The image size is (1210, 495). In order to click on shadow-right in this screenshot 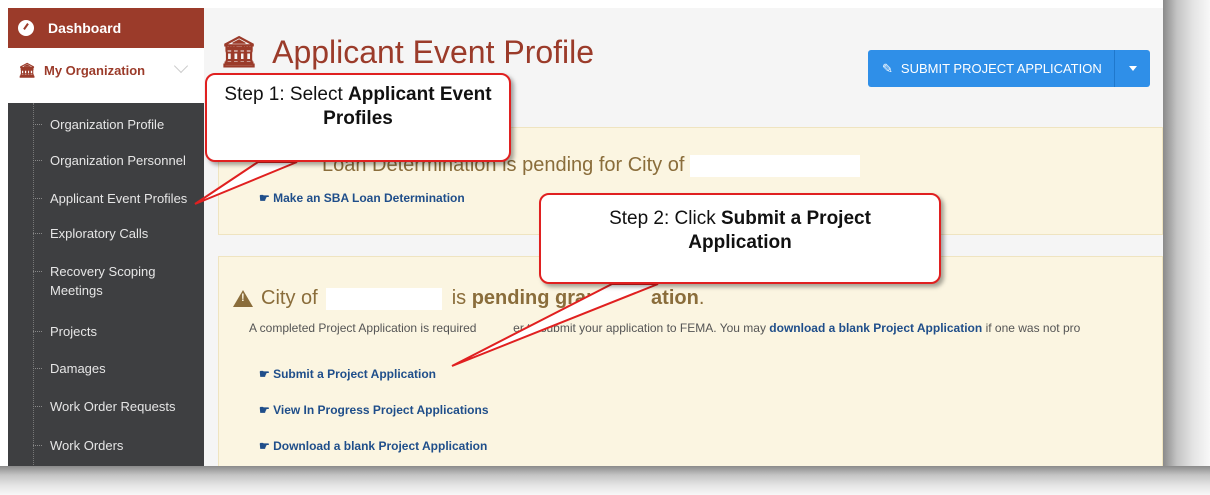, I will do `click(1186, 247)`.